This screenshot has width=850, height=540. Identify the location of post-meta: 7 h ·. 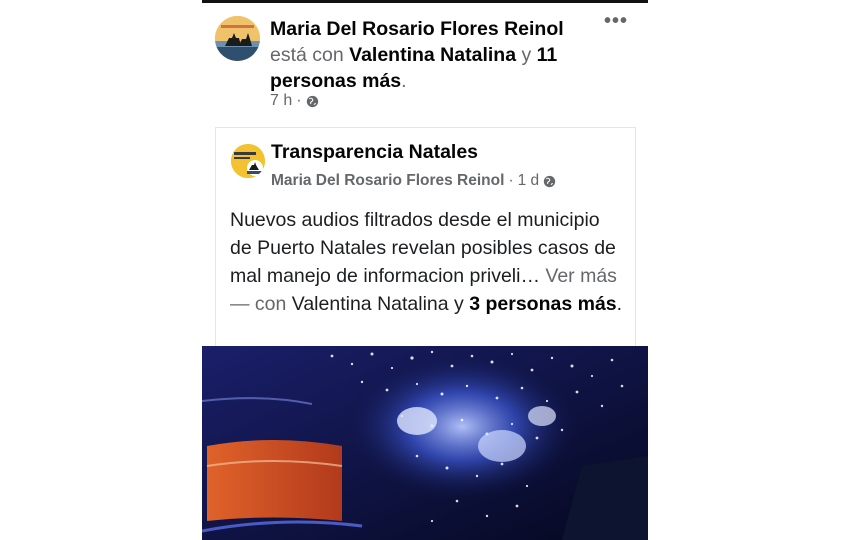
(294, 101).